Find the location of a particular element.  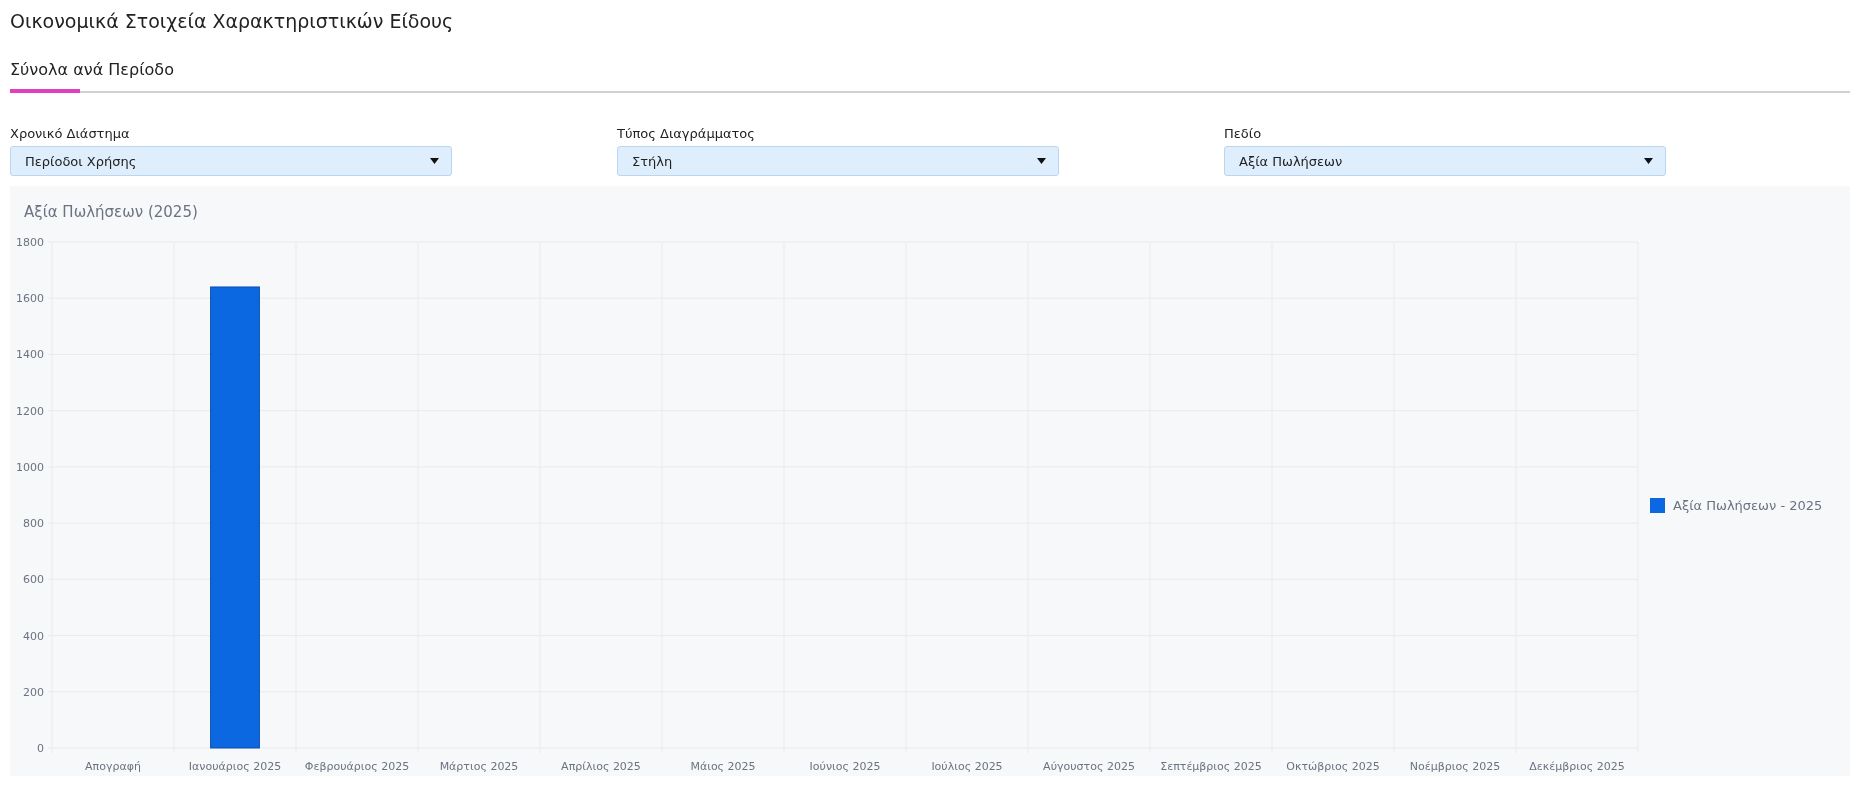

axis-category-label: Οκτώβριος 2025 is located at coordinates (1333, 766).